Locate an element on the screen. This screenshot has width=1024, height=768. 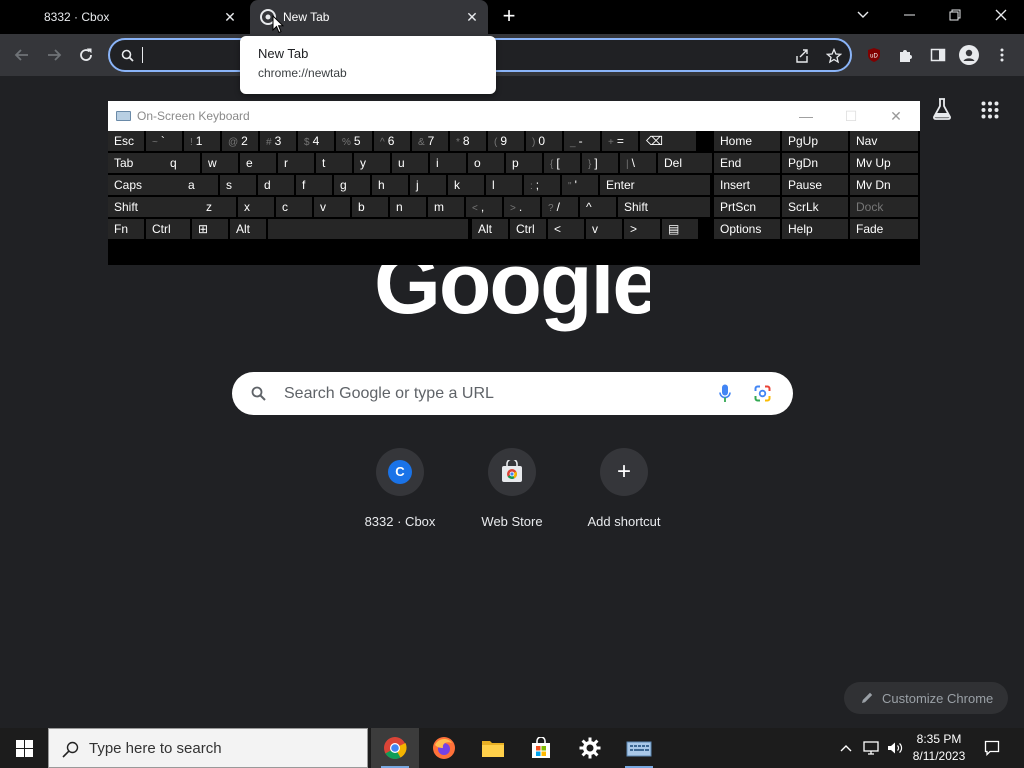
extensions-button is located at coordinates (906, 55).